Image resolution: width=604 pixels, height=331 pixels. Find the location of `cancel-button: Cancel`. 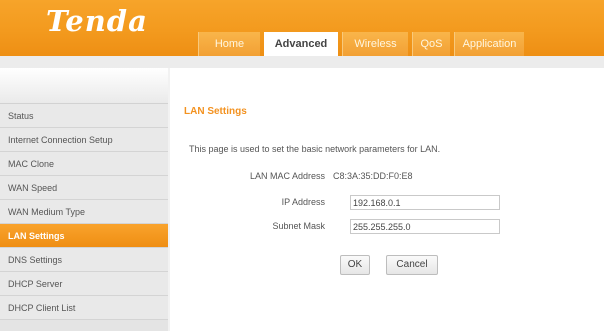

cancel-button: Cancel is located at coordinates (412, 265).